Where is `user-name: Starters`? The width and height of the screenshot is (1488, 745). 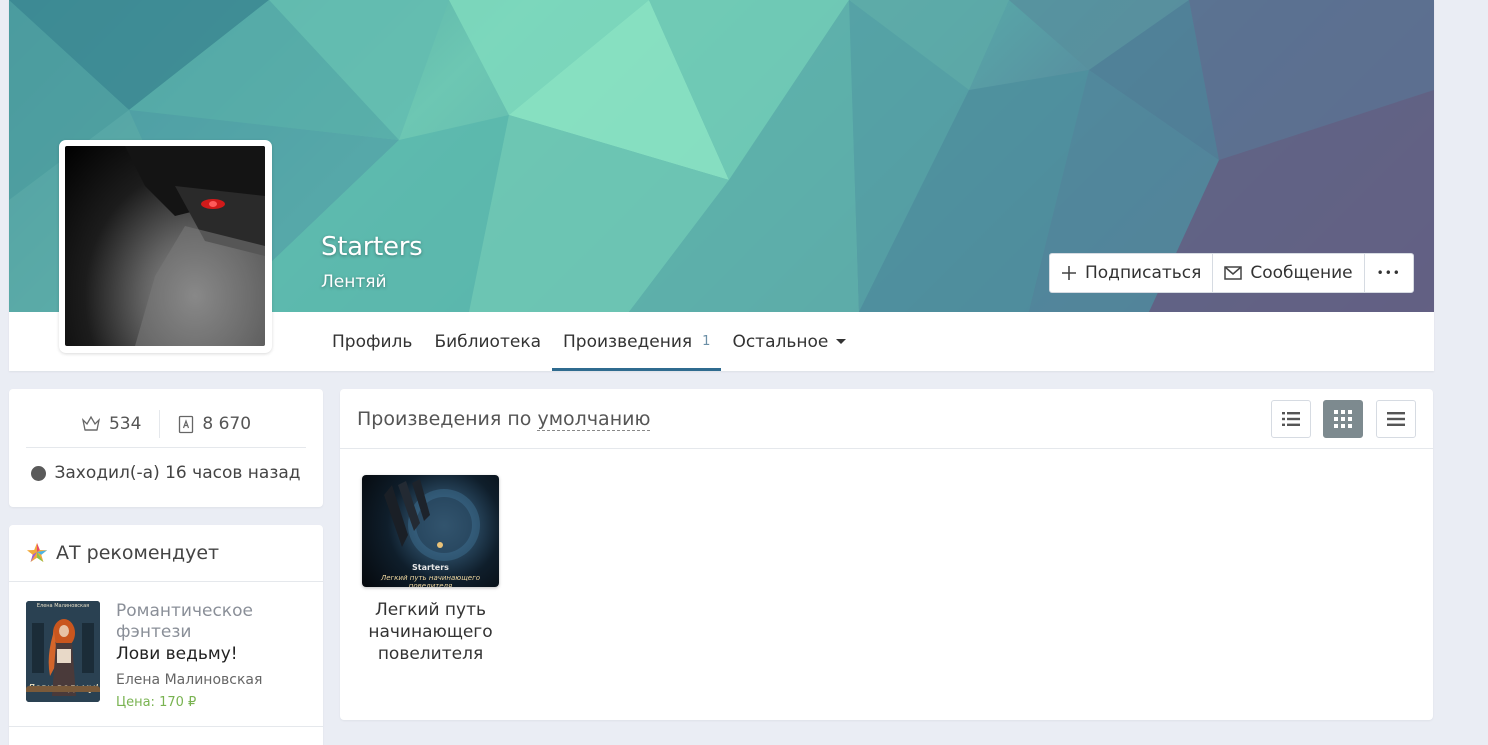
user-name: Starters is located at coordinates (372, 247).